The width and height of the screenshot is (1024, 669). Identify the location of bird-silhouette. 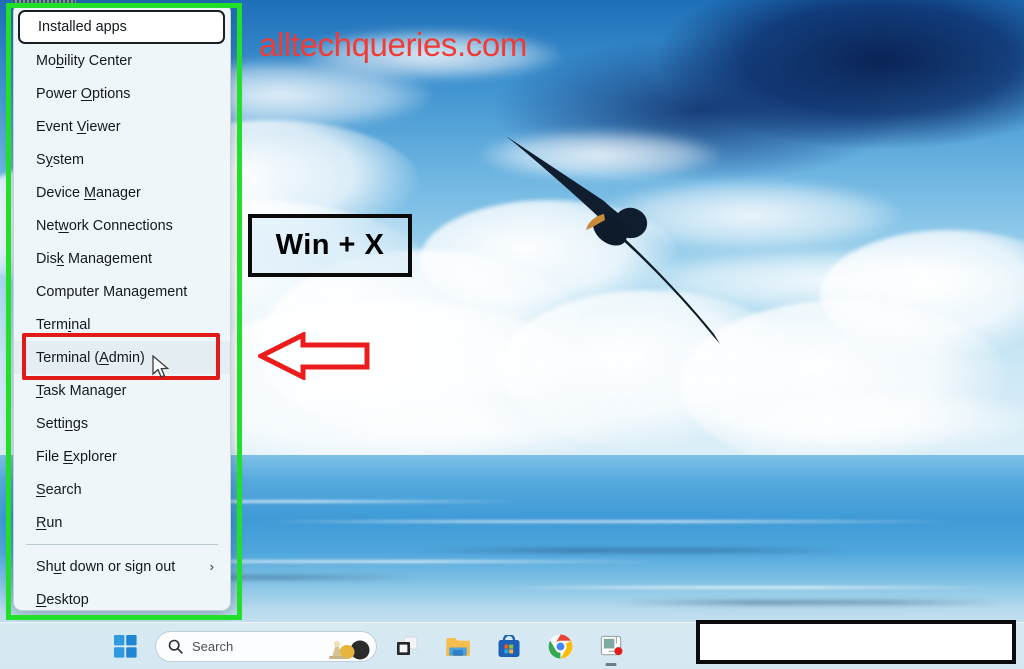
(613, 240).